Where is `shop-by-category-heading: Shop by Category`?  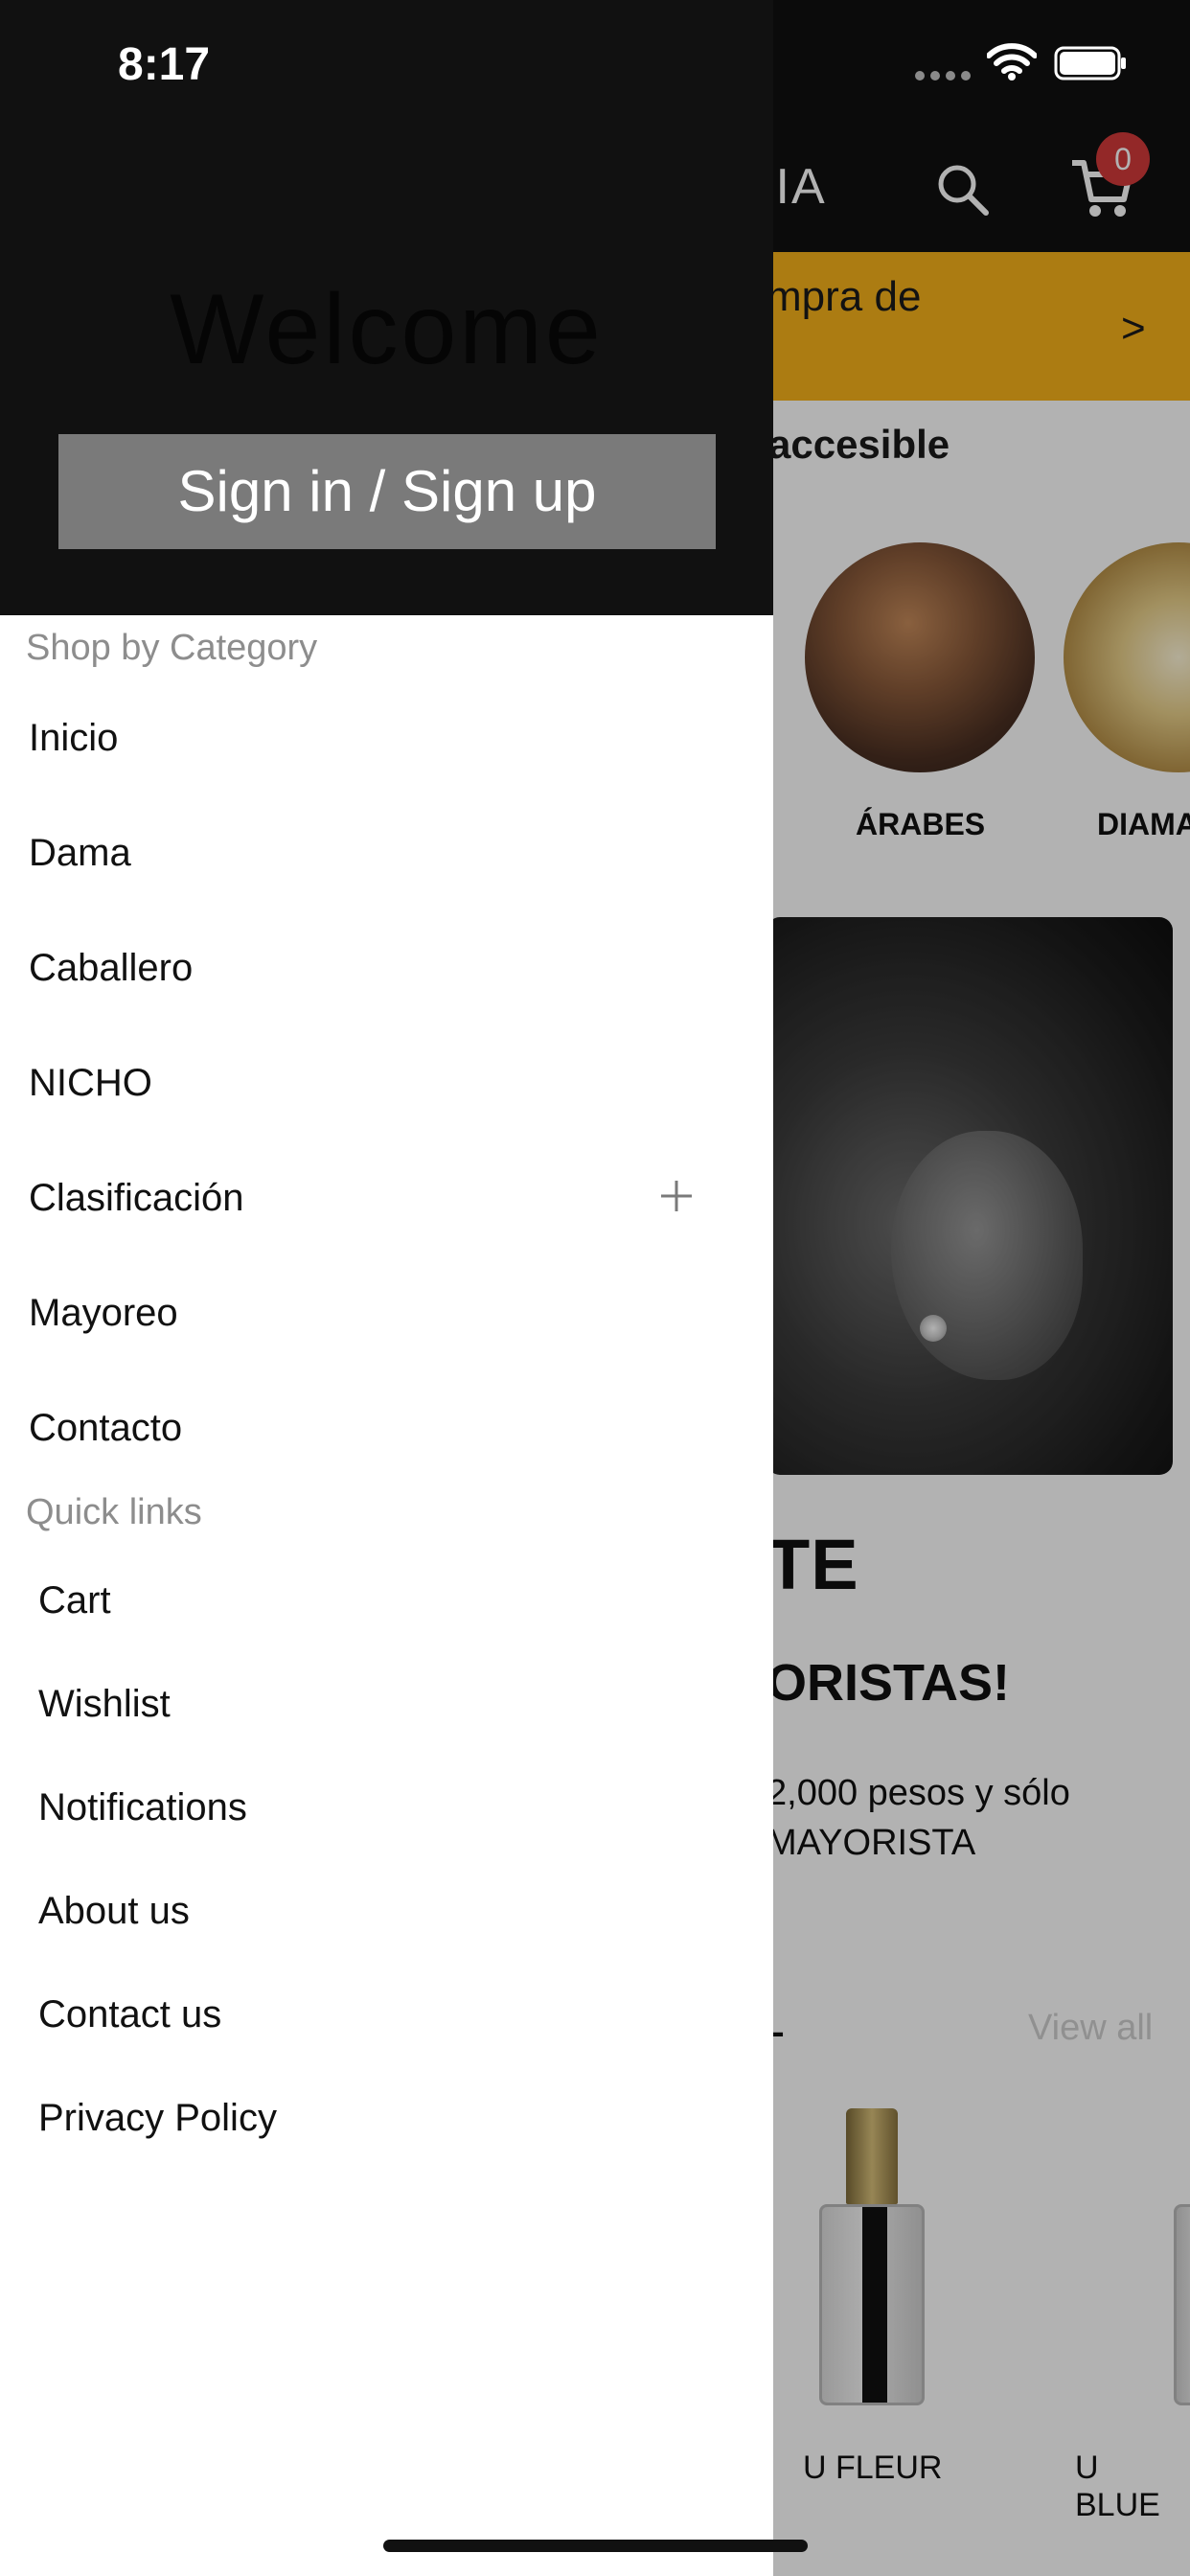 shop-by-category-heading: Shop by Category is located at coordinates (172, 648).